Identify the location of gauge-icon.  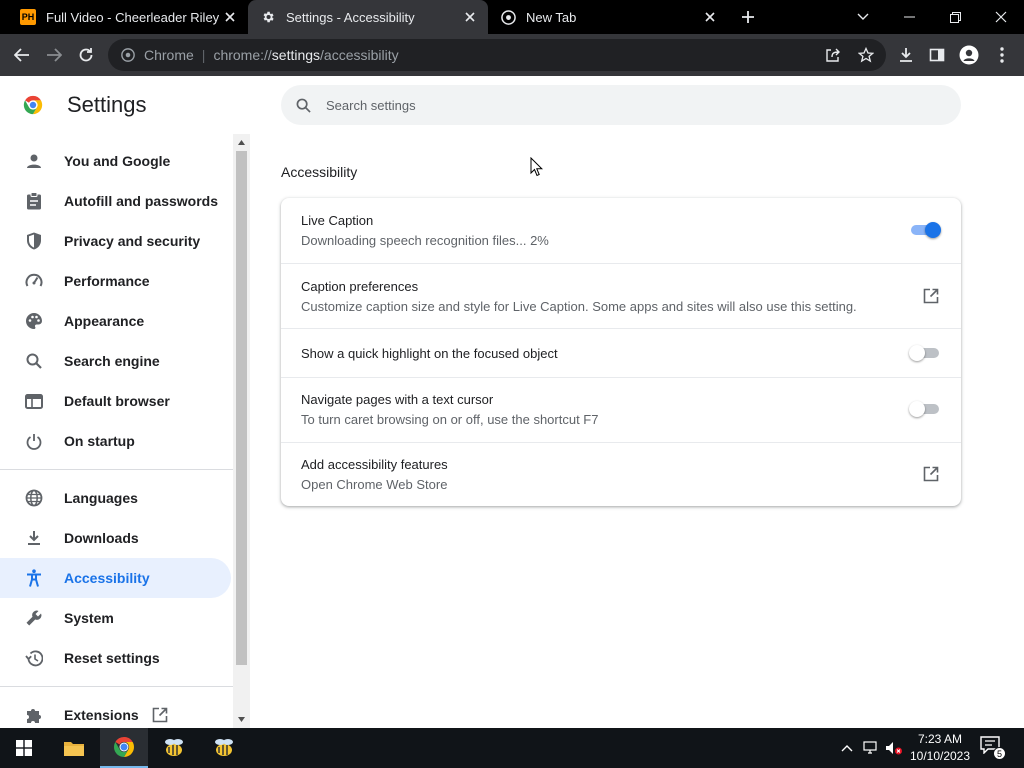
(34, 281).